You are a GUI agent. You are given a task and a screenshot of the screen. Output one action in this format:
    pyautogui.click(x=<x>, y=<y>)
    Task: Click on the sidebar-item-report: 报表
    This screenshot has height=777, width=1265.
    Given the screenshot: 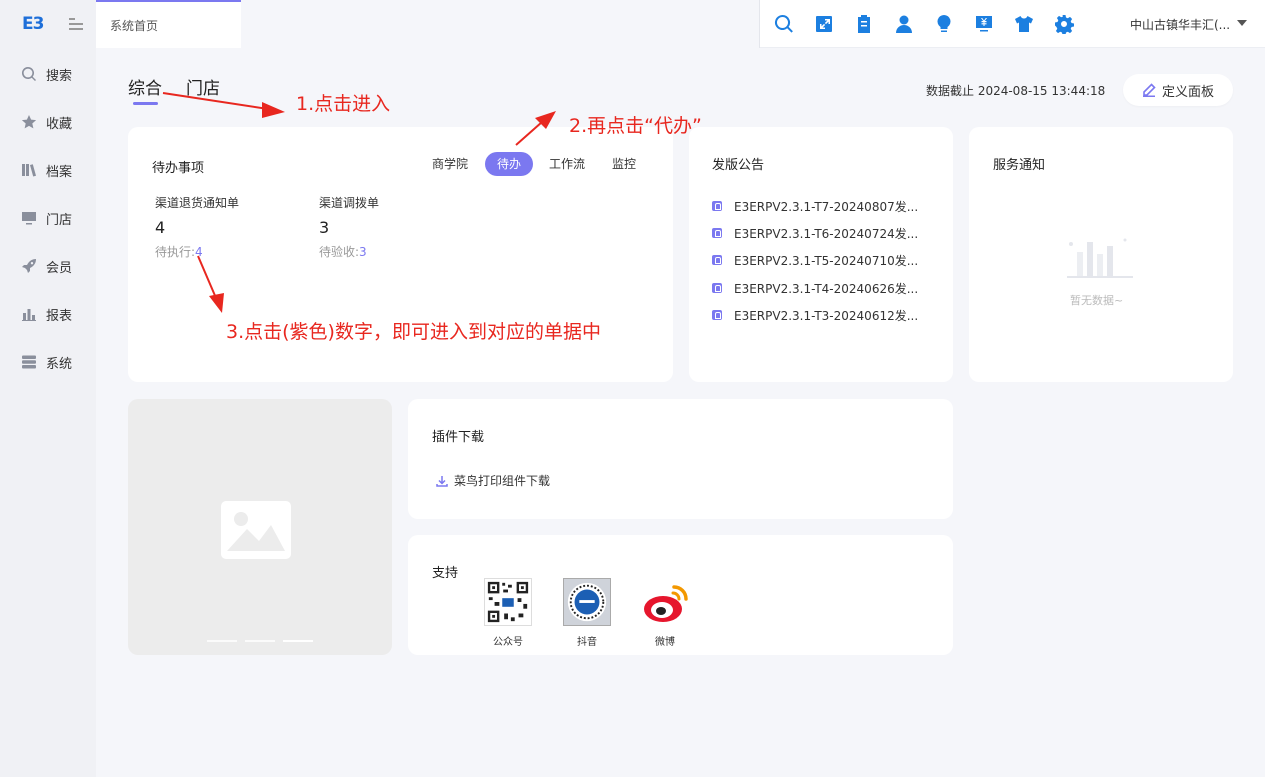 What is the action you would take?
    pyautogui.click(x=48, y=314)
    